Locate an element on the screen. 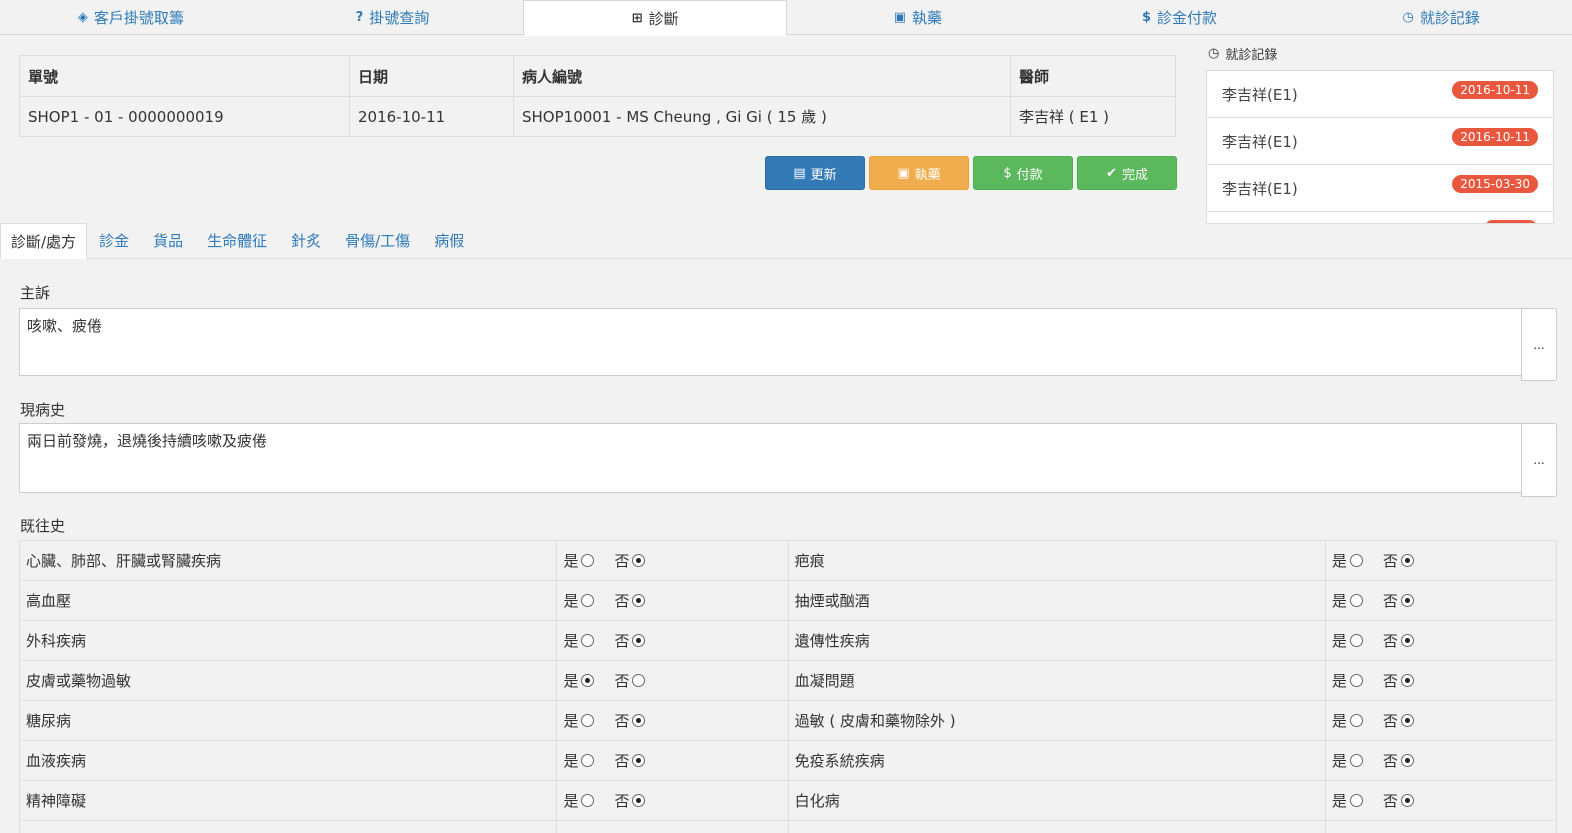 Image resolution: width=1572 pixels, height=833 pixels. tab-registration: ◈ 客戶掛號取籌 is located at coordinates (131, 17).